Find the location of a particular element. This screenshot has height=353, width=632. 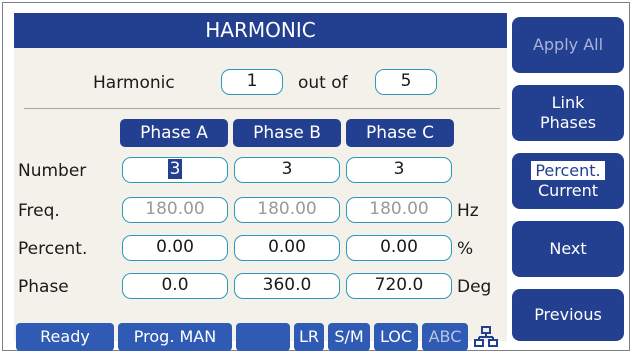

freq-label: Freq. is located at coordinates (39, 211).